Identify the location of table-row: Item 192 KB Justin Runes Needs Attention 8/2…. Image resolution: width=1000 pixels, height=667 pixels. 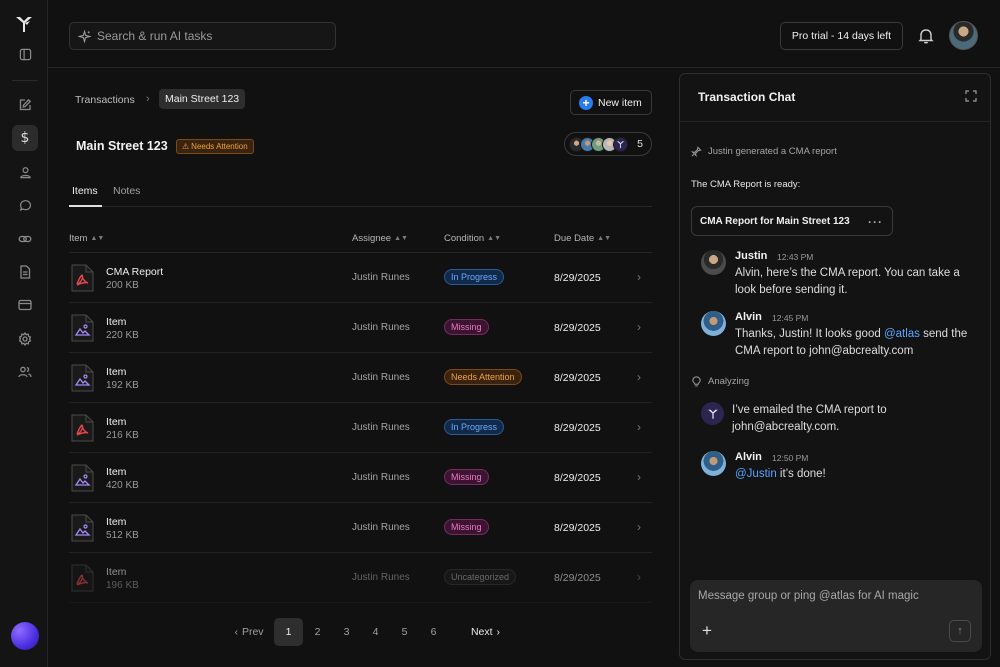
(360, 378).